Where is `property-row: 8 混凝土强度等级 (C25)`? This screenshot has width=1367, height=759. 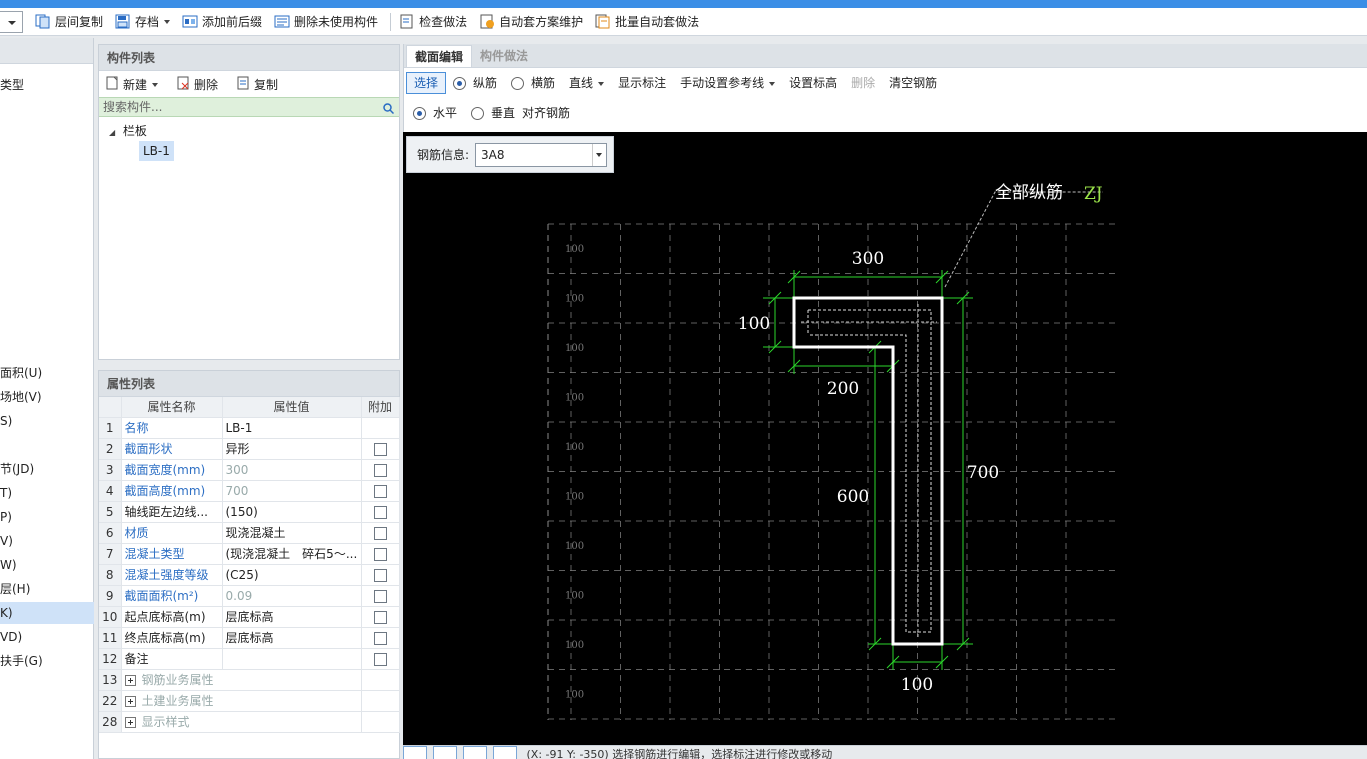 property-row: 8 混凝土强度等级 (C25) is located at coordinates (249, 575).